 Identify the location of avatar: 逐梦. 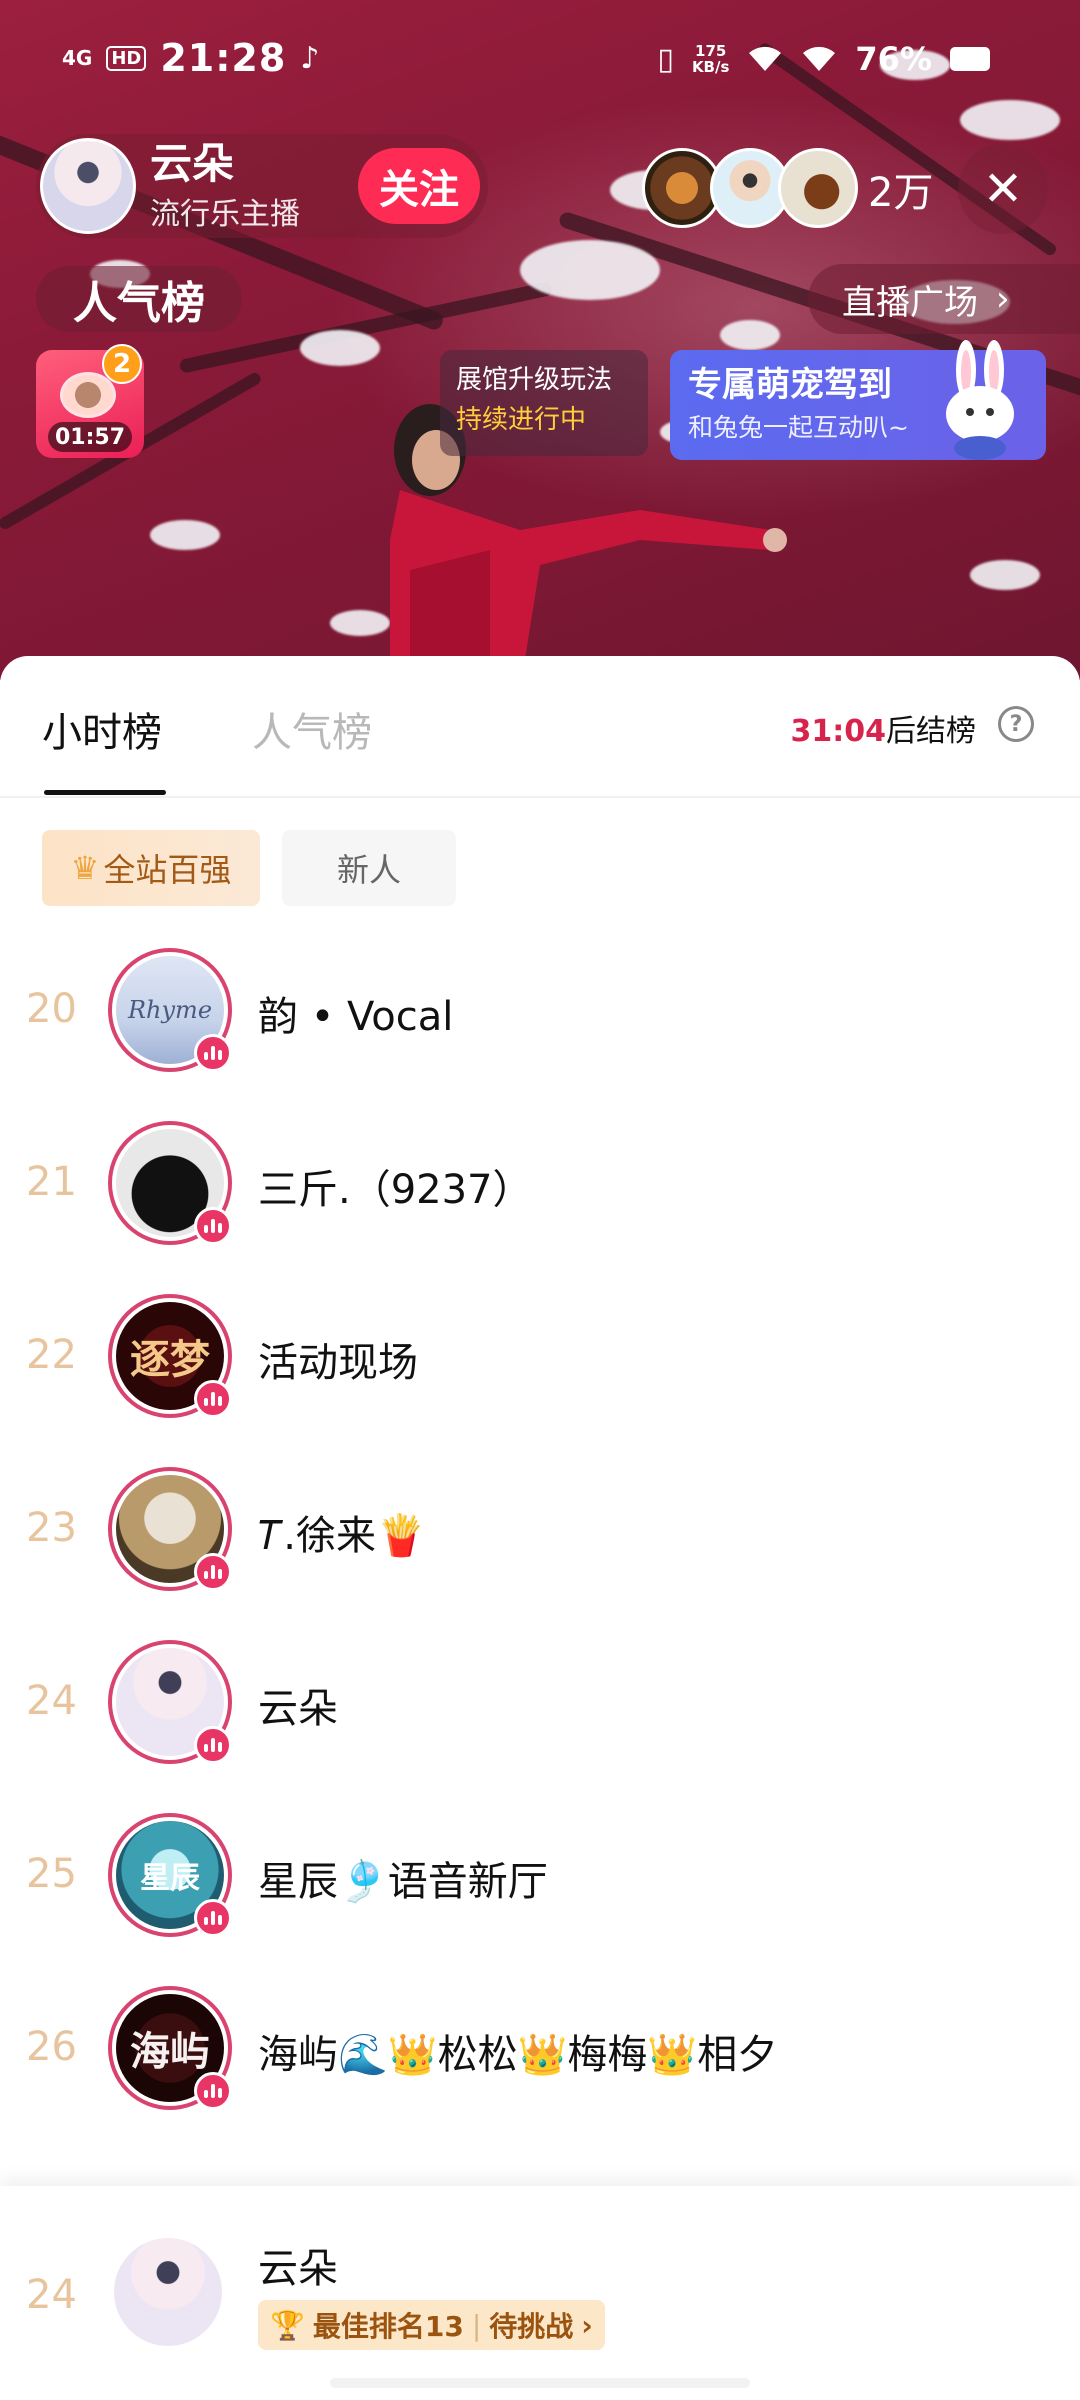
(170, 1356).